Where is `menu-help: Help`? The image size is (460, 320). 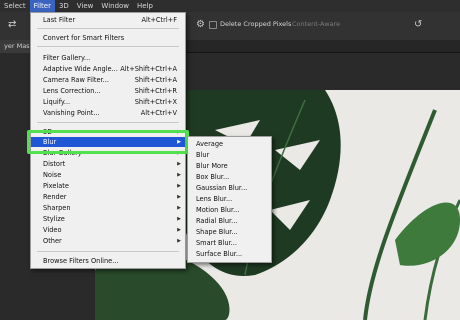 menu-help: Help is located at coordinates (145, 6).